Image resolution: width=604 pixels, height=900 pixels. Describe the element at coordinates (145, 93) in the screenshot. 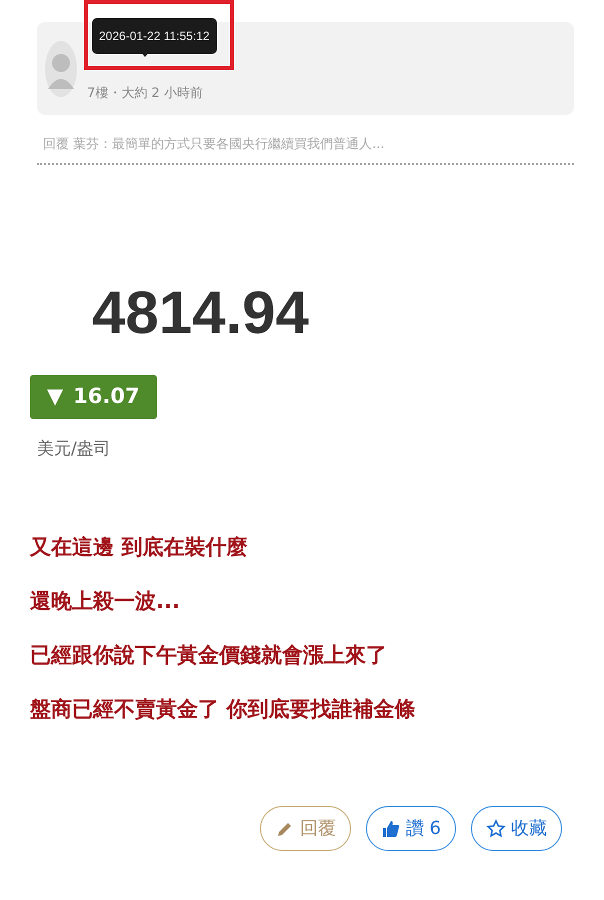

I see `post-meta: 7樓・大約 2 小時前` at that location.